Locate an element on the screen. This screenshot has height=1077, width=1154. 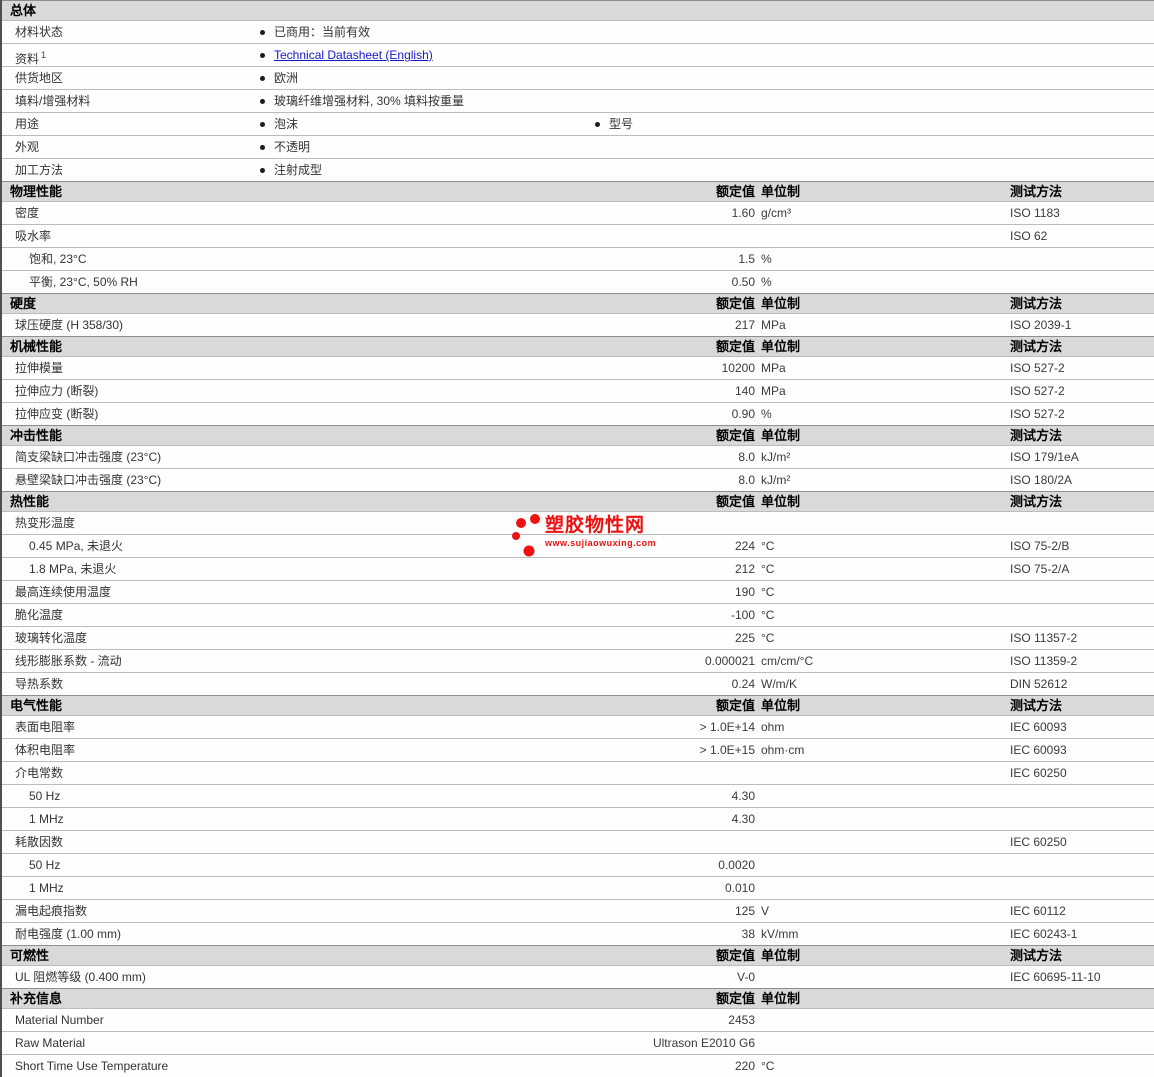
table-row: 简支梁缺口冲击强度 (23°C) 8.0 kJ/m² ISO 179/1eA is located at coordinates (578, 456).